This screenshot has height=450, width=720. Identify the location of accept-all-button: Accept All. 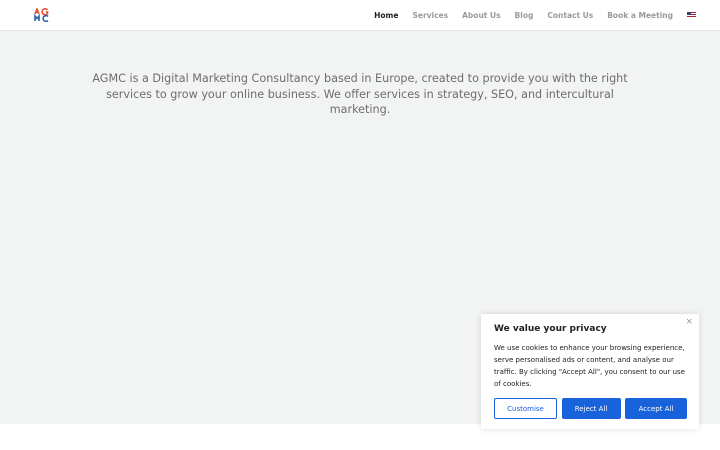
(656, 408).